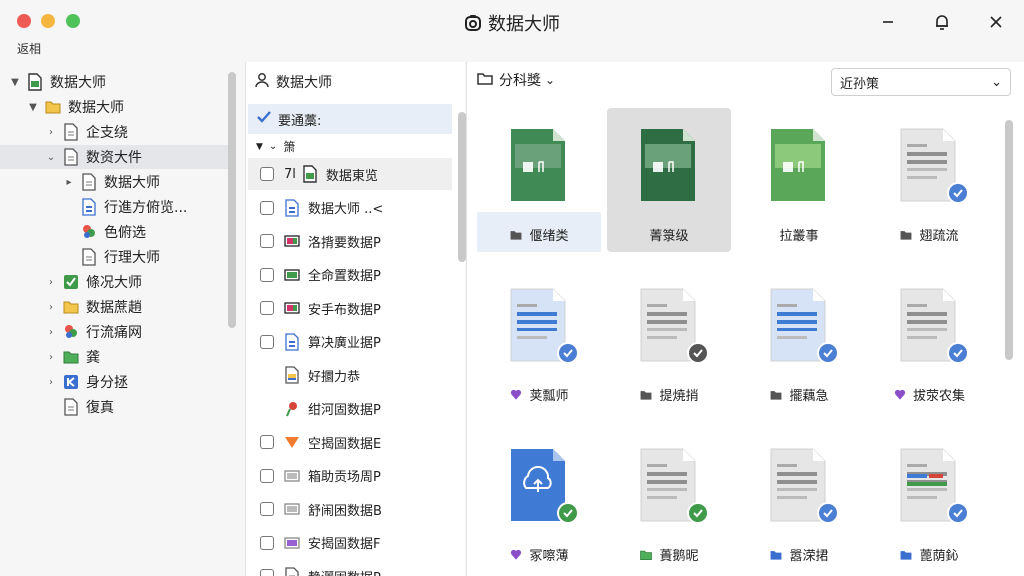  Describe the element at coordinates (262, 82) in the screenshot. I see `user-icon` at that location.